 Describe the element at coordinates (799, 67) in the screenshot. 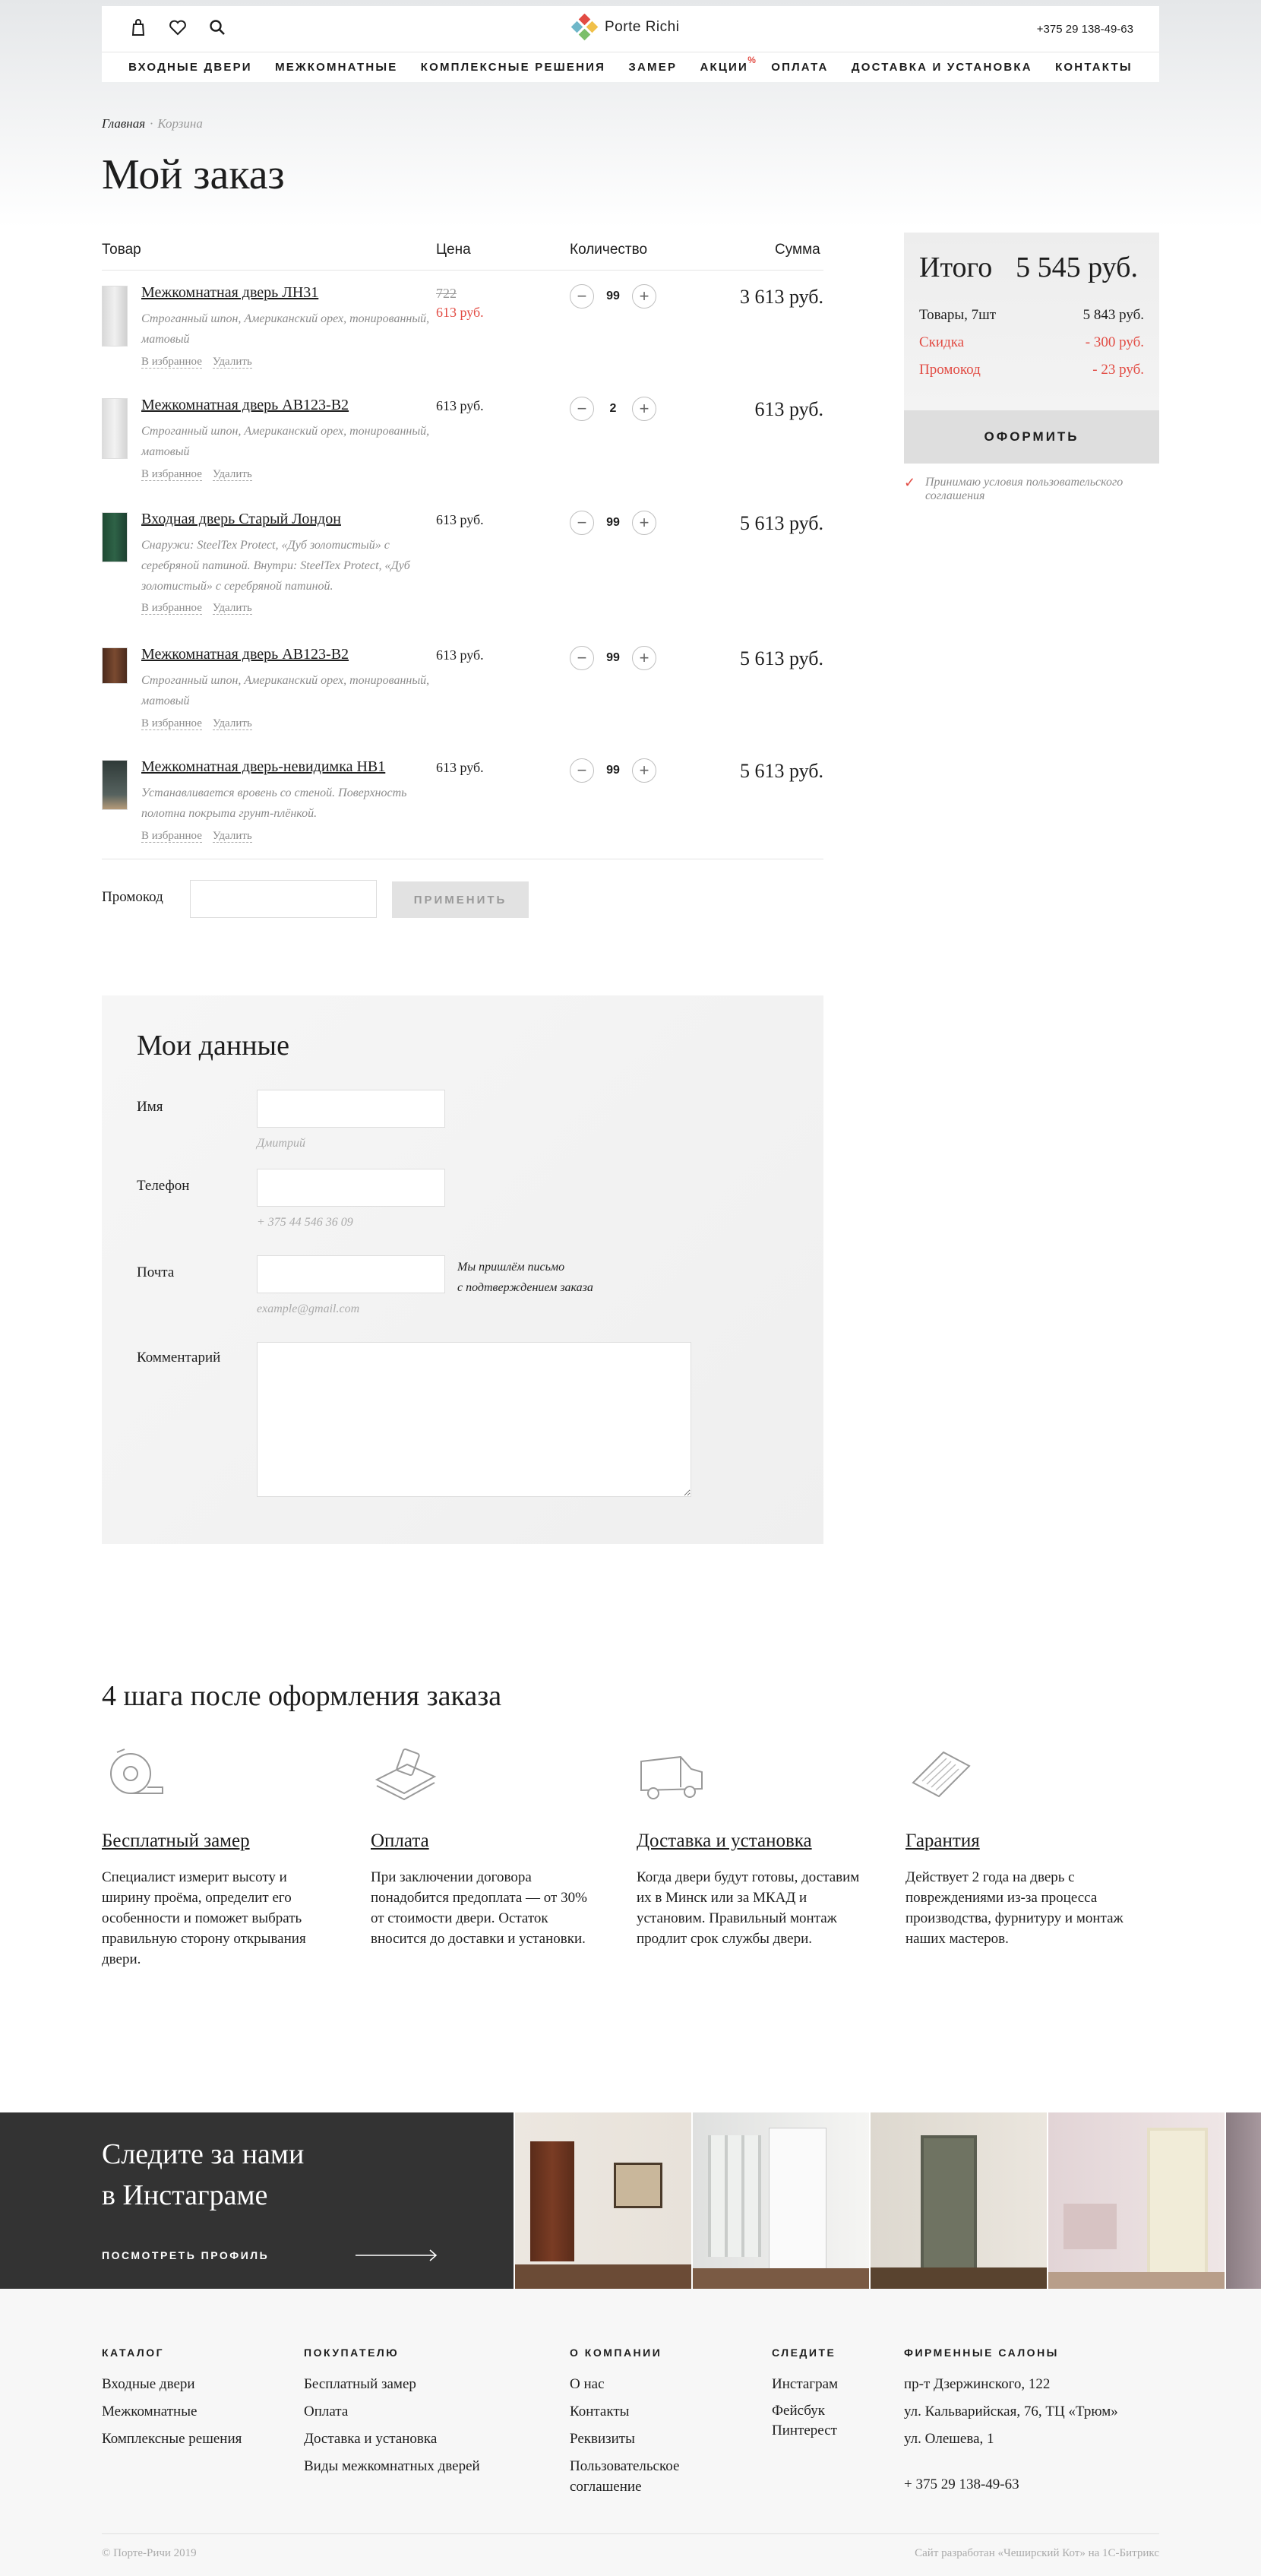

I see `nav-item-payment: ОПЛАТА` at that location.